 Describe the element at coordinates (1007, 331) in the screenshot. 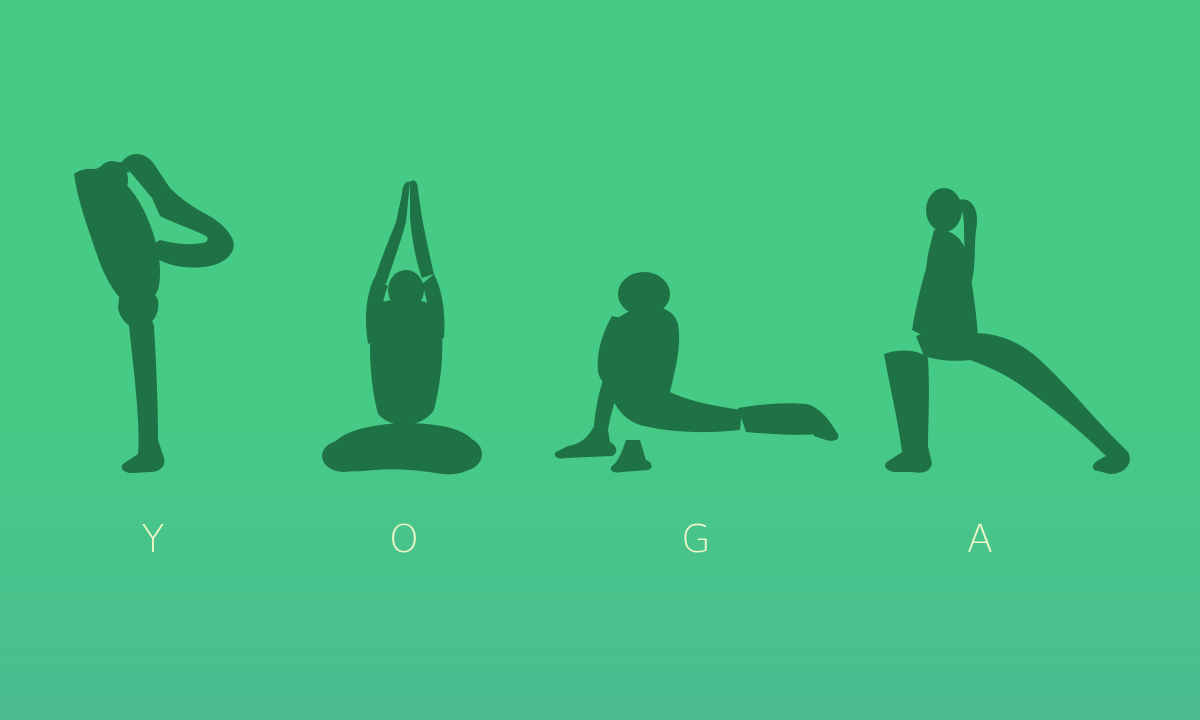

I see `lunge-pose-silhouette` at that location.